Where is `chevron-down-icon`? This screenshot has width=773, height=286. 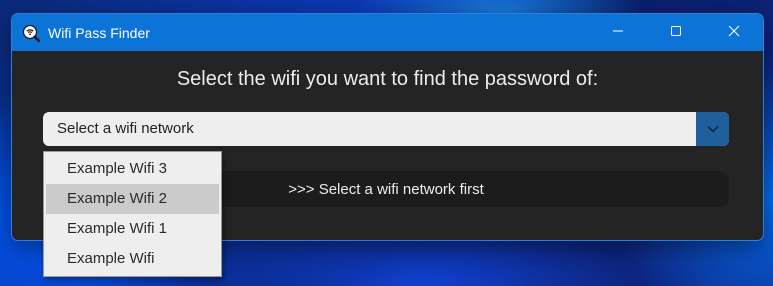
chevron-down-icon is located at coordinates (712, 129).